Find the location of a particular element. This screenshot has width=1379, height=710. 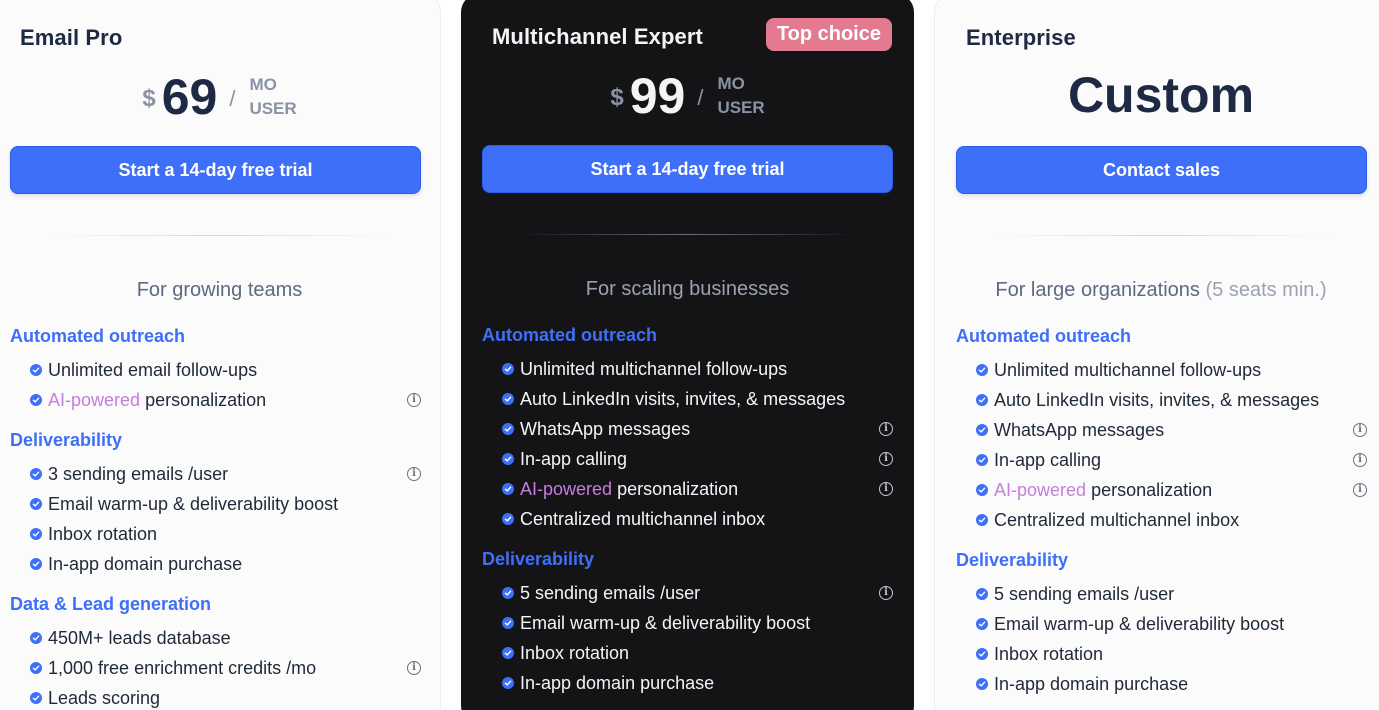

feature-text: Unlimited email follow-ups is located at coordinates (153, 369).